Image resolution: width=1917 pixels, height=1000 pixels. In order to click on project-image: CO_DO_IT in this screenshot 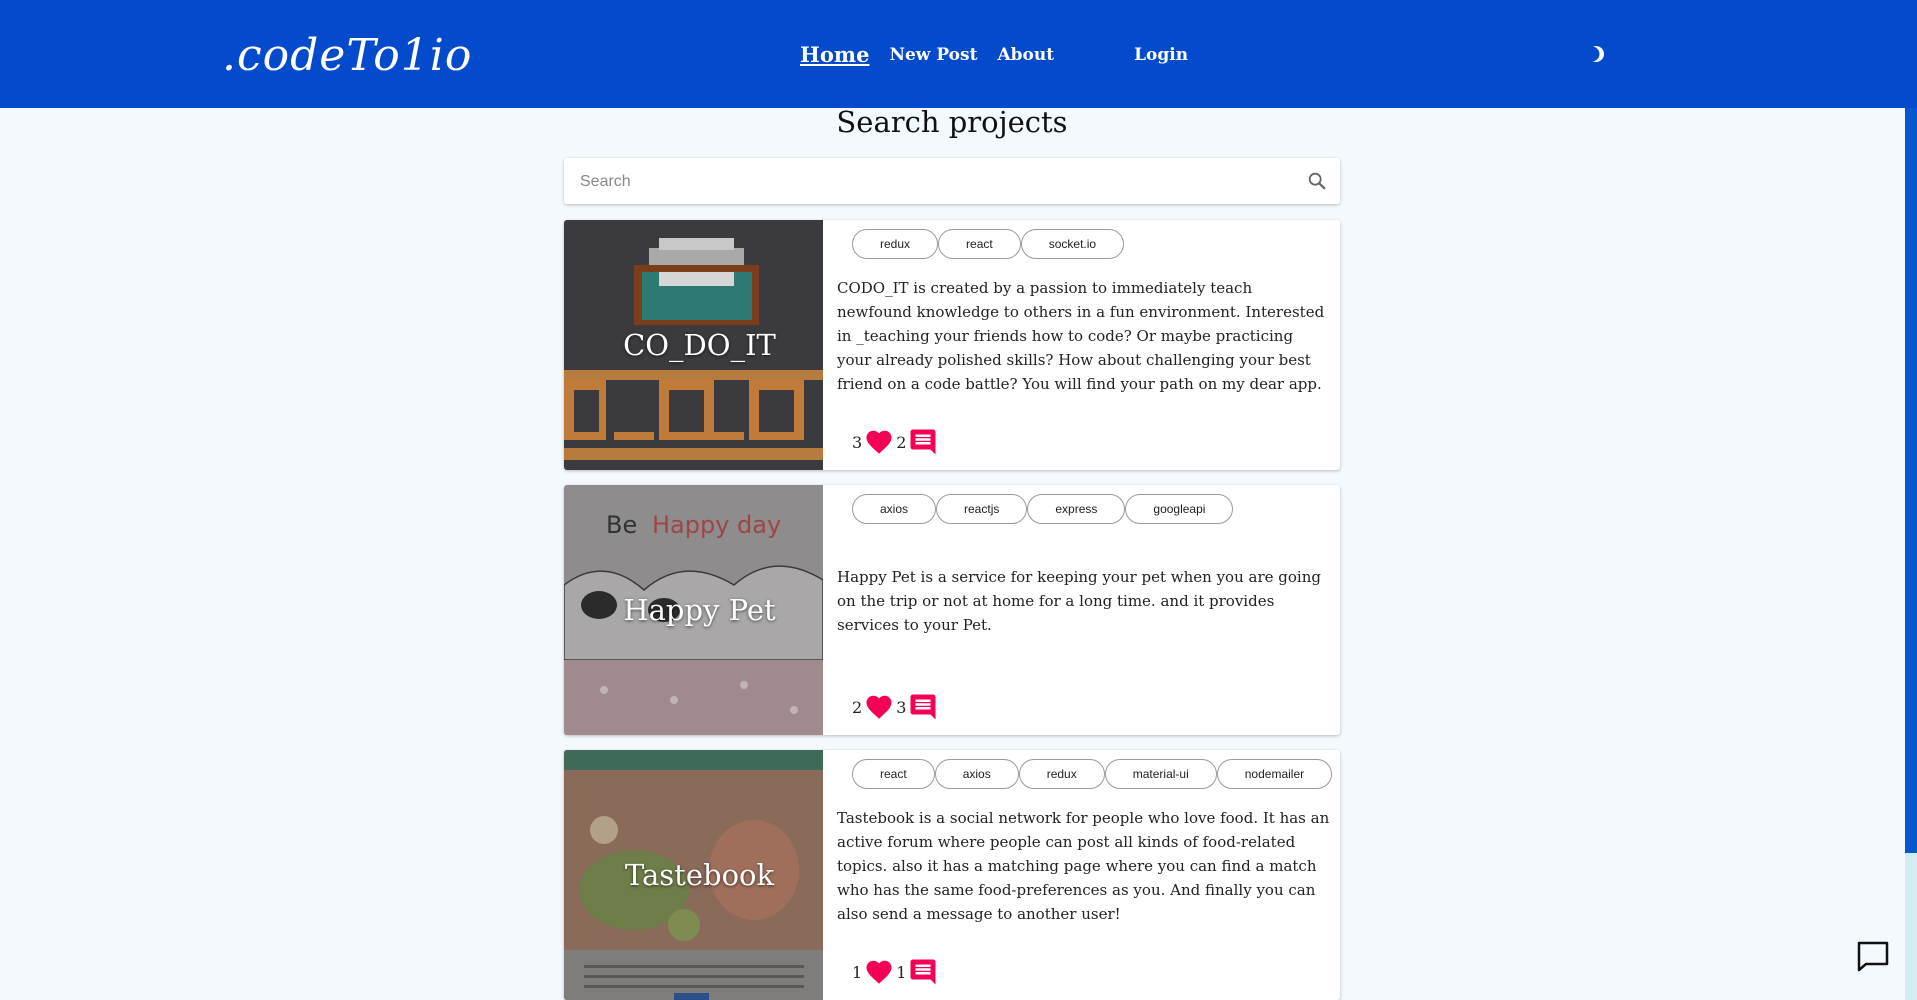, I will do `click(693, 345)`.